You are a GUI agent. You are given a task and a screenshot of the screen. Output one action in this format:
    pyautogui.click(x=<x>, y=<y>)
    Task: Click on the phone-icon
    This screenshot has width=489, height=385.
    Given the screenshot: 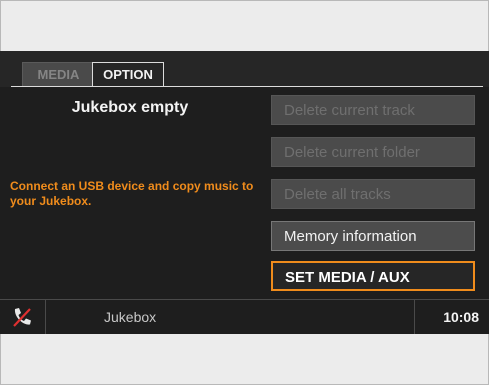 What is the action you would take?
    pyautogui.click(x=22, y=317)
    